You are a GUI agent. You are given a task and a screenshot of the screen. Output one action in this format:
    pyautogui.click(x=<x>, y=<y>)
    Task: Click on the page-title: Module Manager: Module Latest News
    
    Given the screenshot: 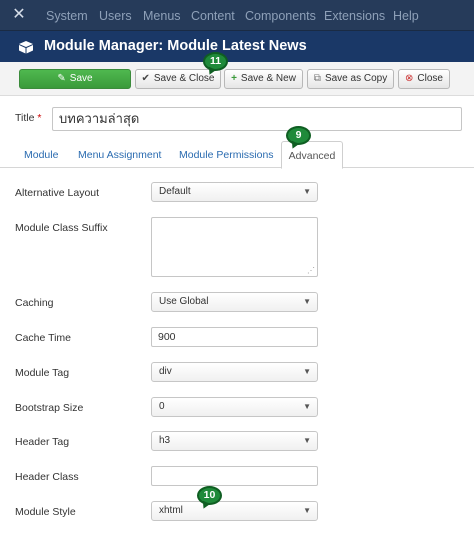 What is the action you would take?
    pyautogui.click(x=175, y=46)
    